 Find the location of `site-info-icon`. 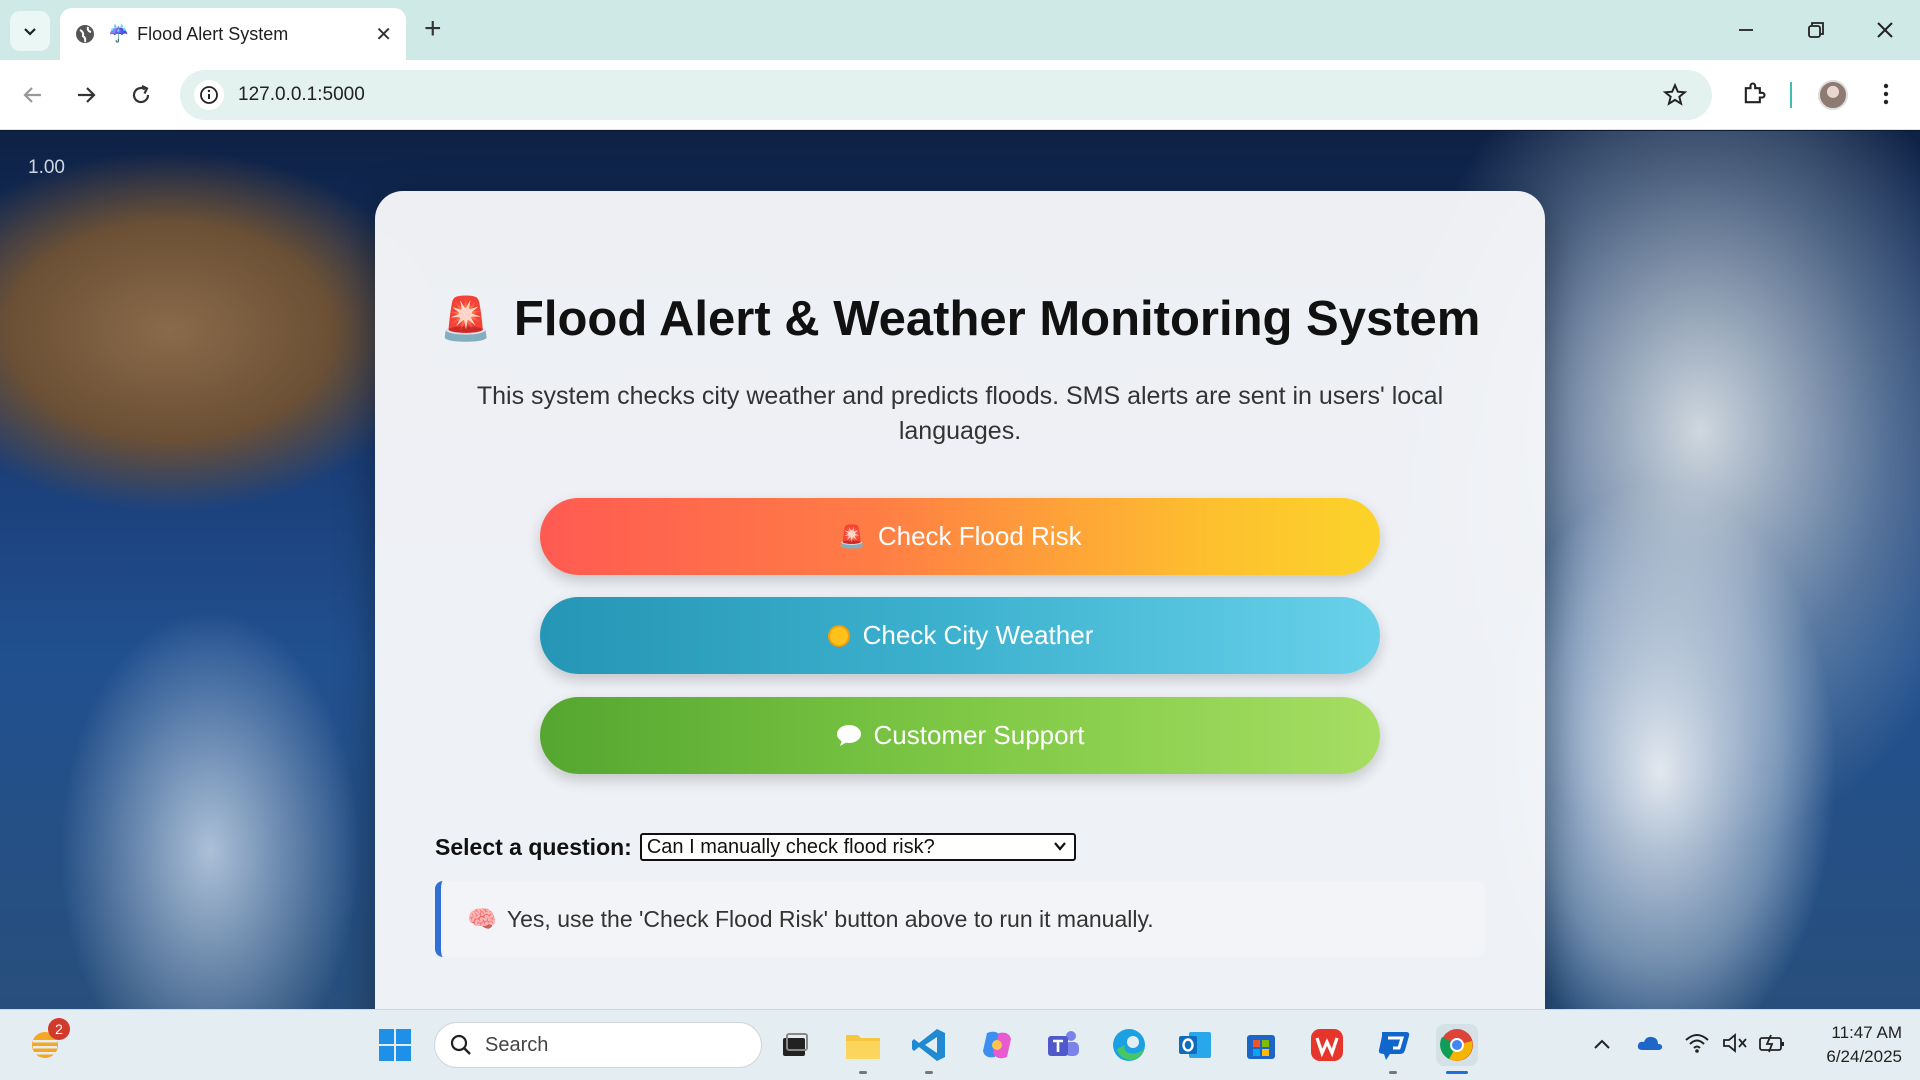

site-info-icon is located at coordinates (209, 95).